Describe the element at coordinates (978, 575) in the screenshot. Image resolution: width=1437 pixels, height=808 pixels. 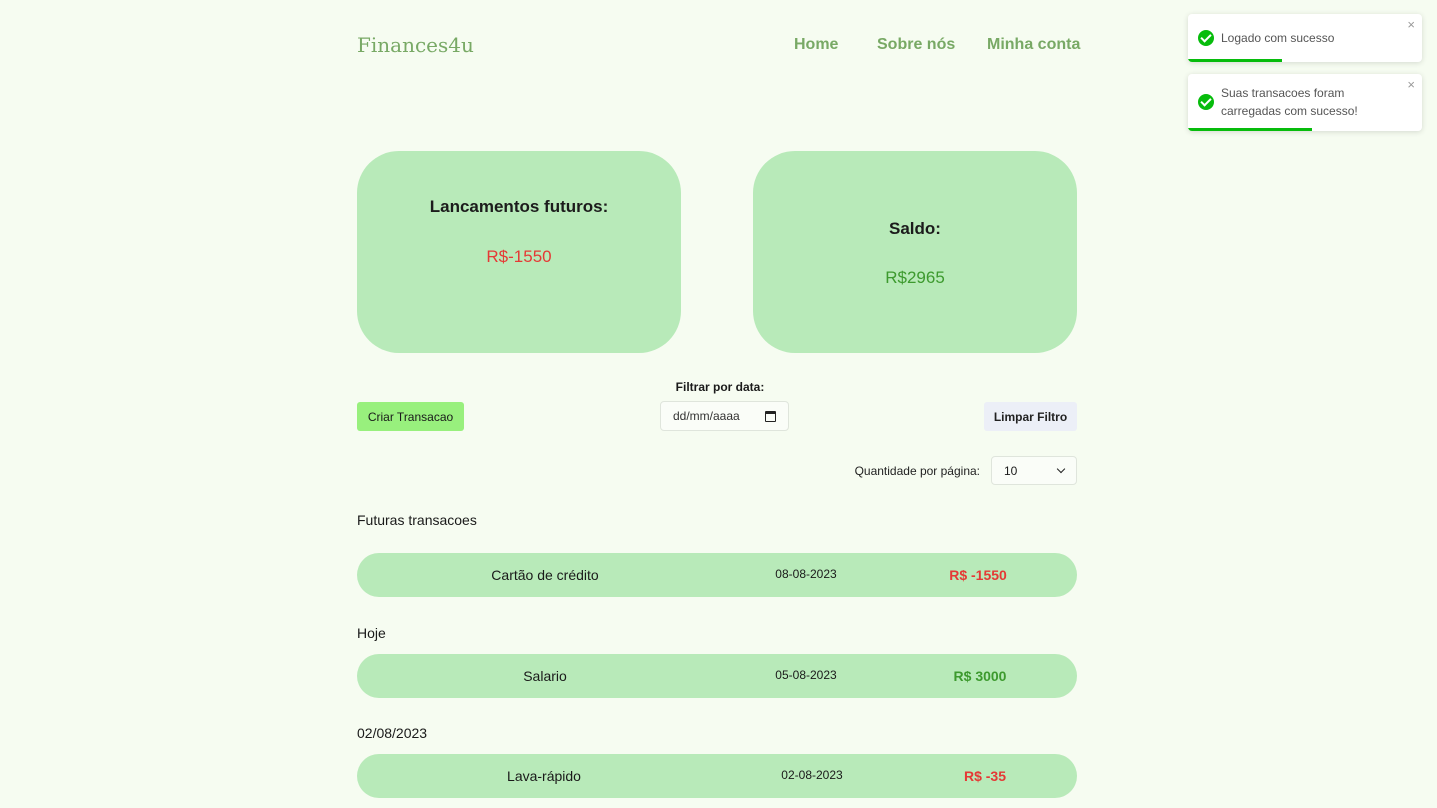
I see `transaction-value: R$ -1550` at that location.